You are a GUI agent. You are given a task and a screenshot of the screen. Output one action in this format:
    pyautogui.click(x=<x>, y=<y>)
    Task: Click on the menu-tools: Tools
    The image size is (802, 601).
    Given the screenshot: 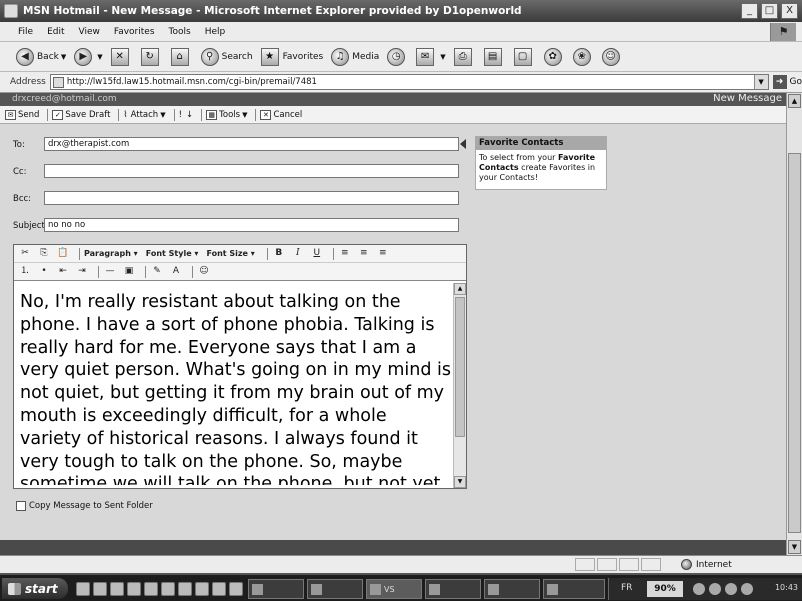 What is the action you would take?
    pyautogui.click(x=180, y=32)
    